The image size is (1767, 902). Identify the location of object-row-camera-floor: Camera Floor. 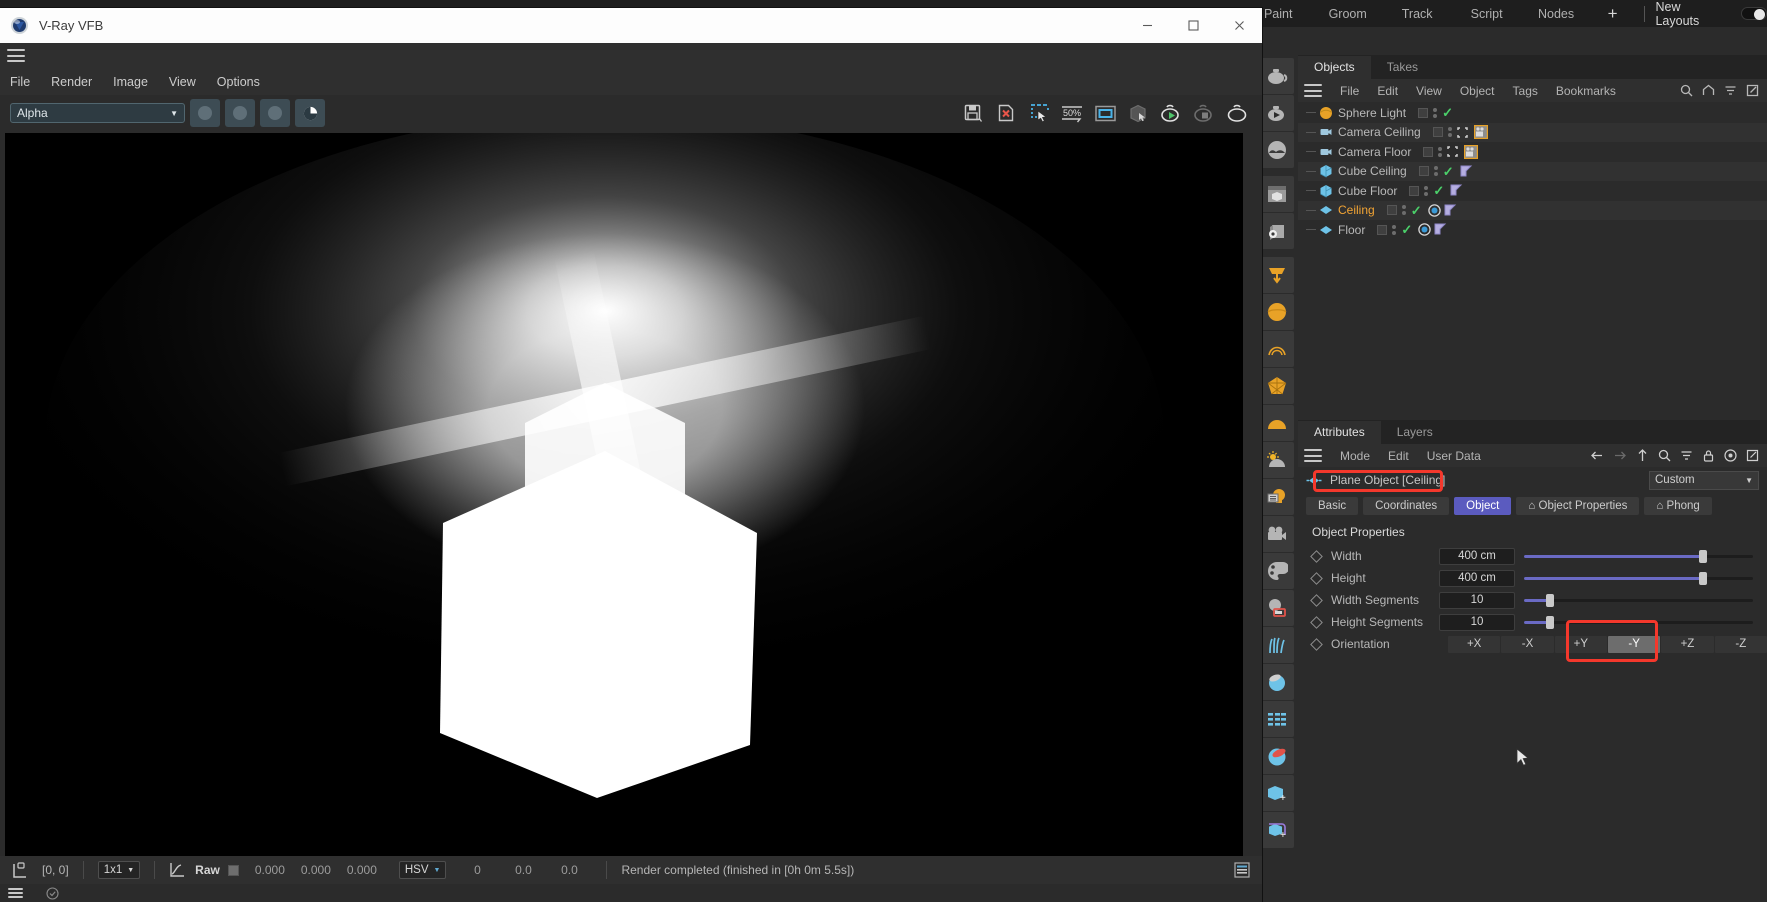
(1532, 152).